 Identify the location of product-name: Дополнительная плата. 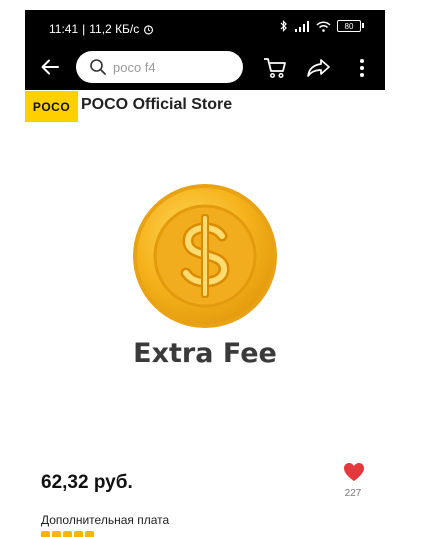
(105, 520).